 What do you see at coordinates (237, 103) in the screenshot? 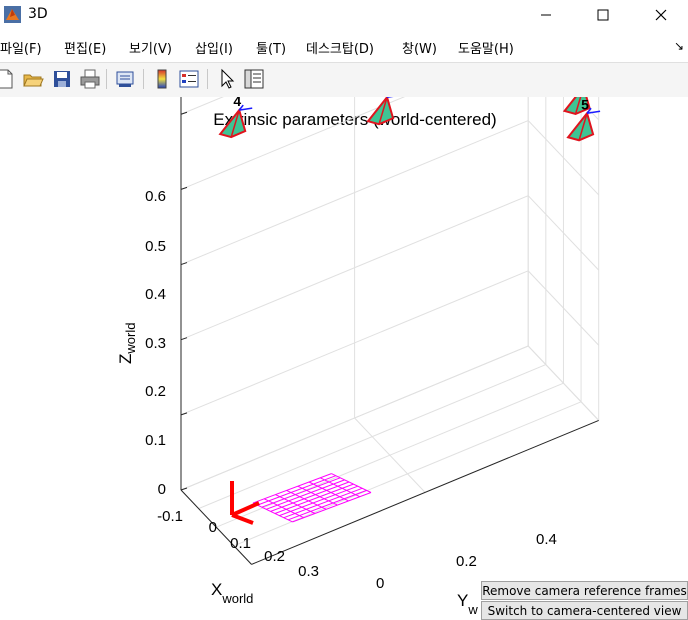
I see `camera-label: 4` at bounding box center [237, 103].